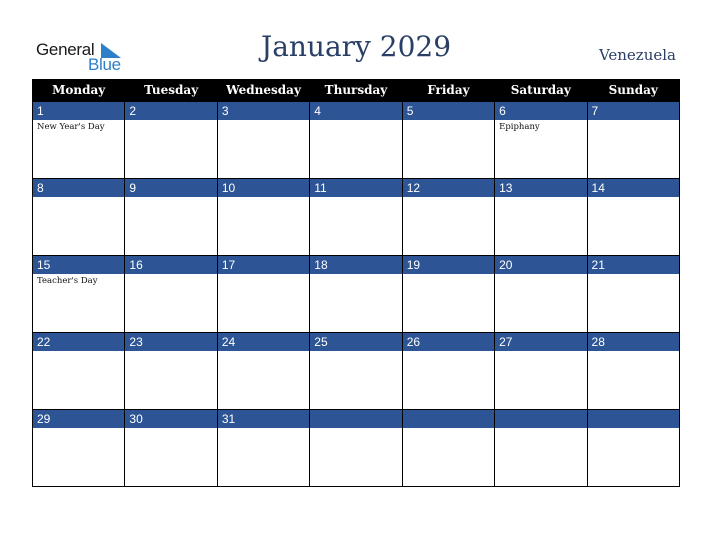 This screenshot has height=550, width=712. I want to click on day-number: 3, so click(263, 111).